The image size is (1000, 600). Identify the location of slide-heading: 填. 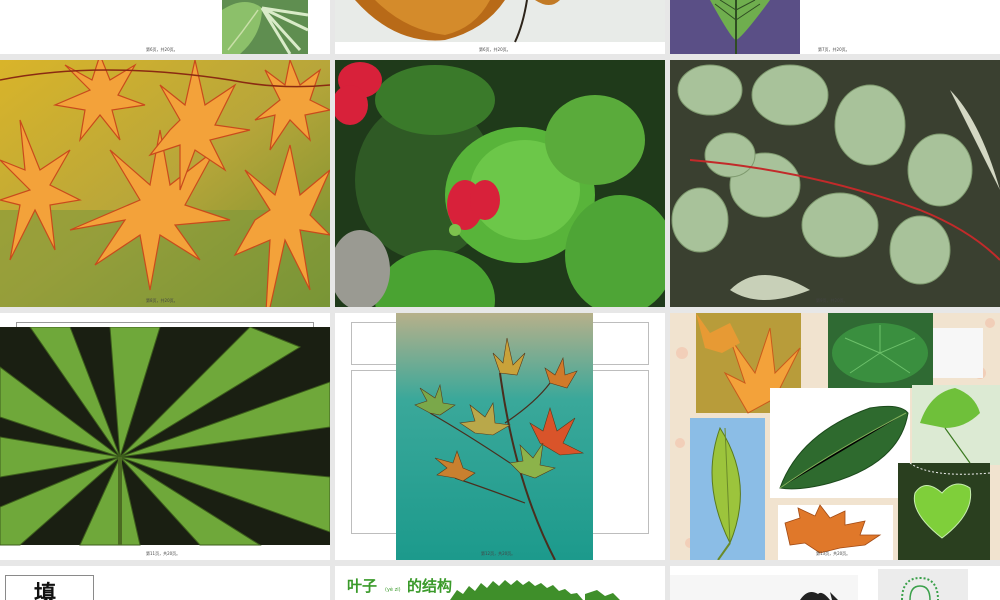
(45, 591).